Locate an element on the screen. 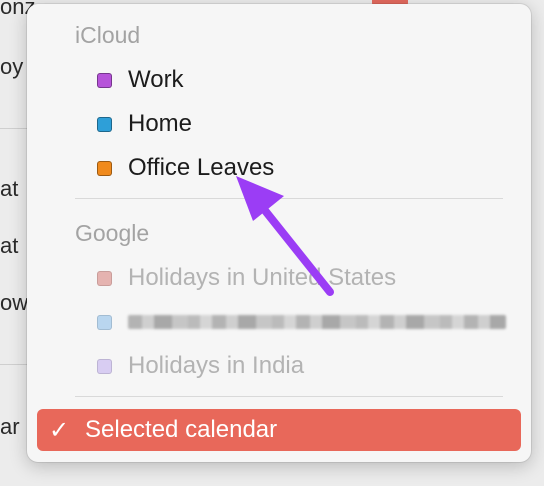  menu-item-redacted-calendar is located at coordinates (301, 322).